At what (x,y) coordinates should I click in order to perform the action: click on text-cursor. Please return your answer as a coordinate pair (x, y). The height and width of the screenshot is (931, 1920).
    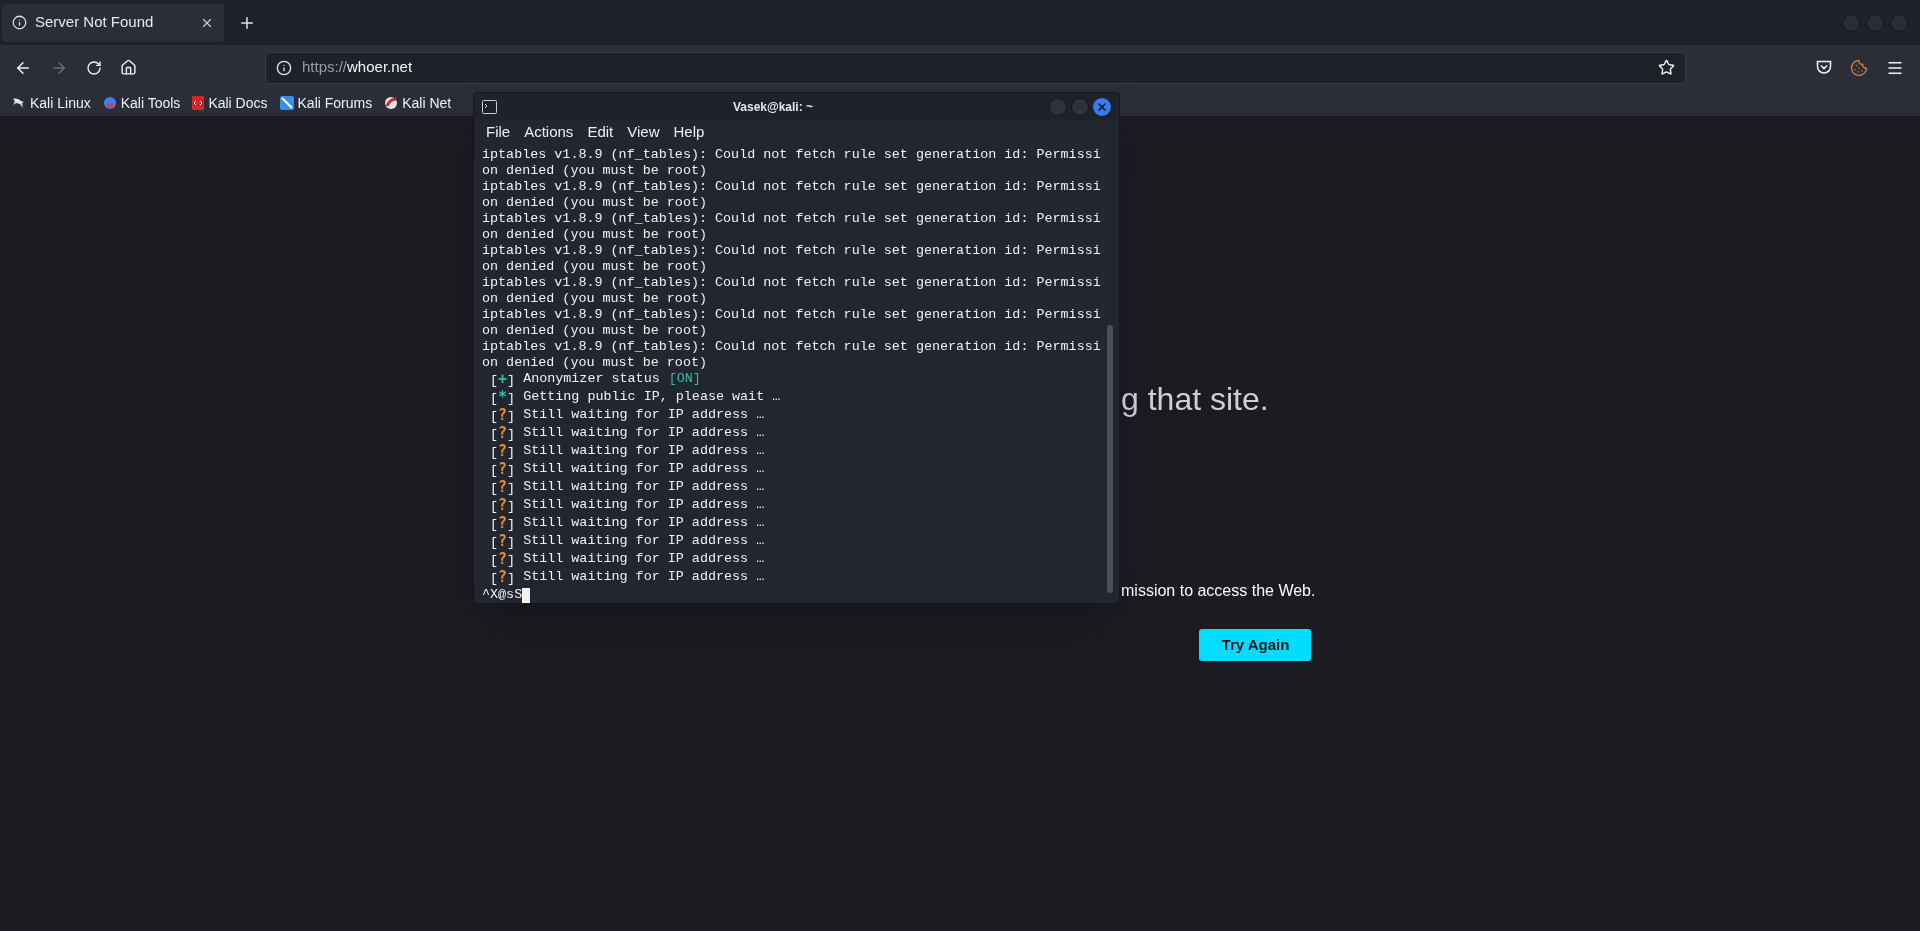
    Looking at the image, I should click on (526, 595).